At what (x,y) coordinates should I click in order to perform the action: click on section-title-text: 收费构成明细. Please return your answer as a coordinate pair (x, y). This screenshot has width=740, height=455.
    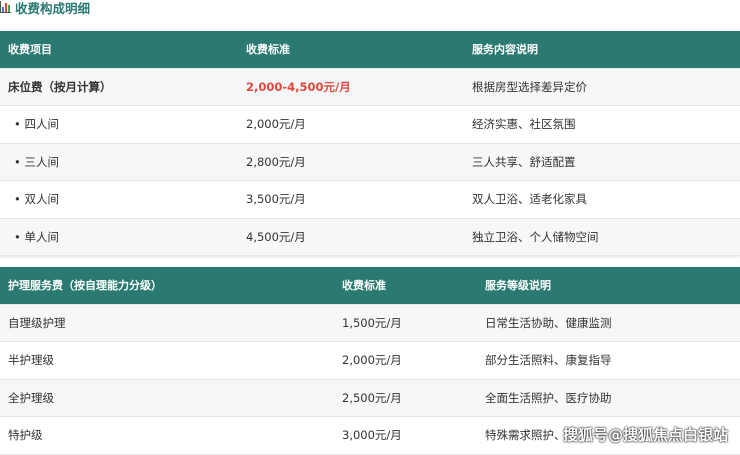
    Looking at the image, I should click on (53, 8).